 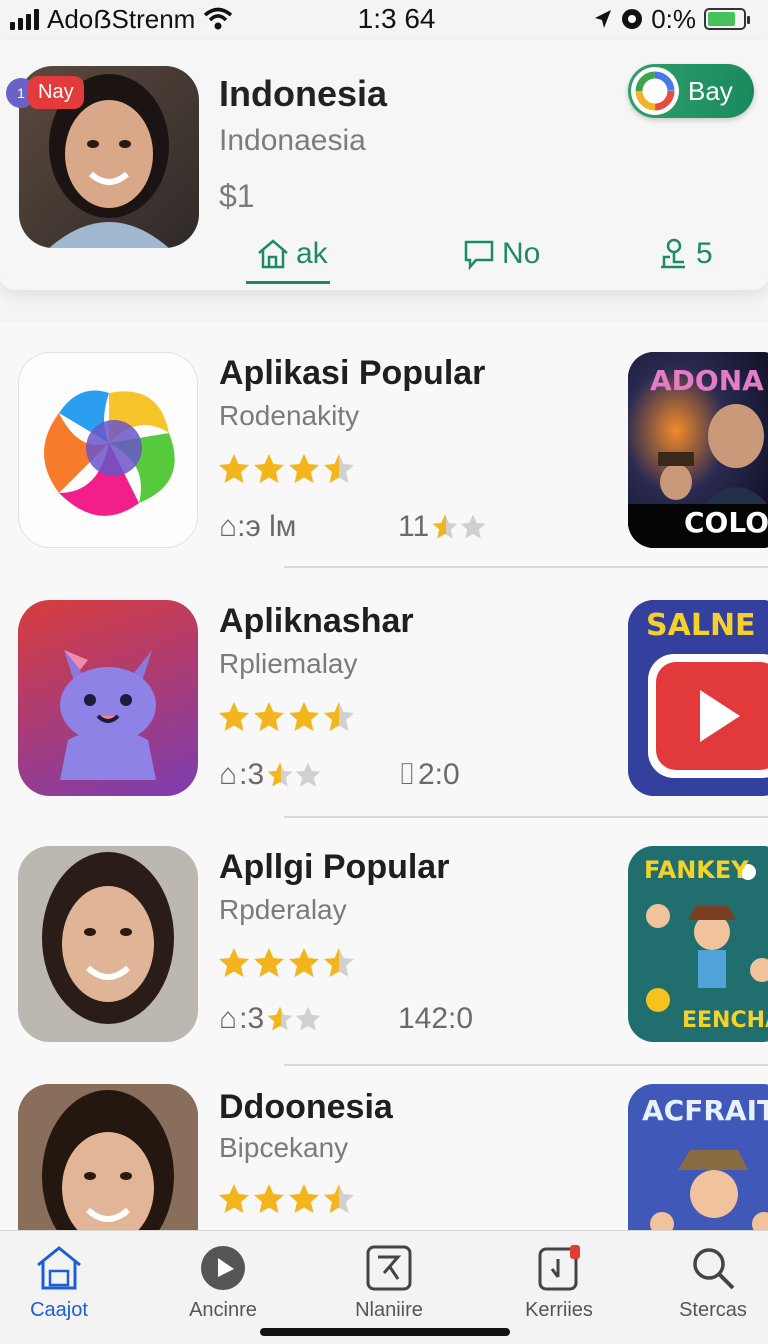 I want to click on app-meta-count: 11, so click(x=442, y=527).